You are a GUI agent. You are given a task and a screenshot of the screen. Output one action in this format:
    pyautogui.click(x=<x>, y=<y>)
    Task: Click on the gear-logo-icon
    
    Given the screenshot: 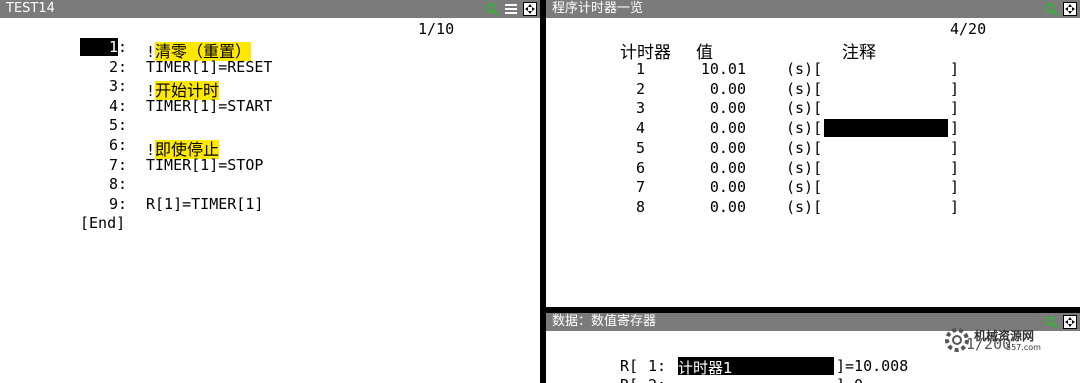 What is the action you would take?
    pyautogui.click(x=957, y=340)
    